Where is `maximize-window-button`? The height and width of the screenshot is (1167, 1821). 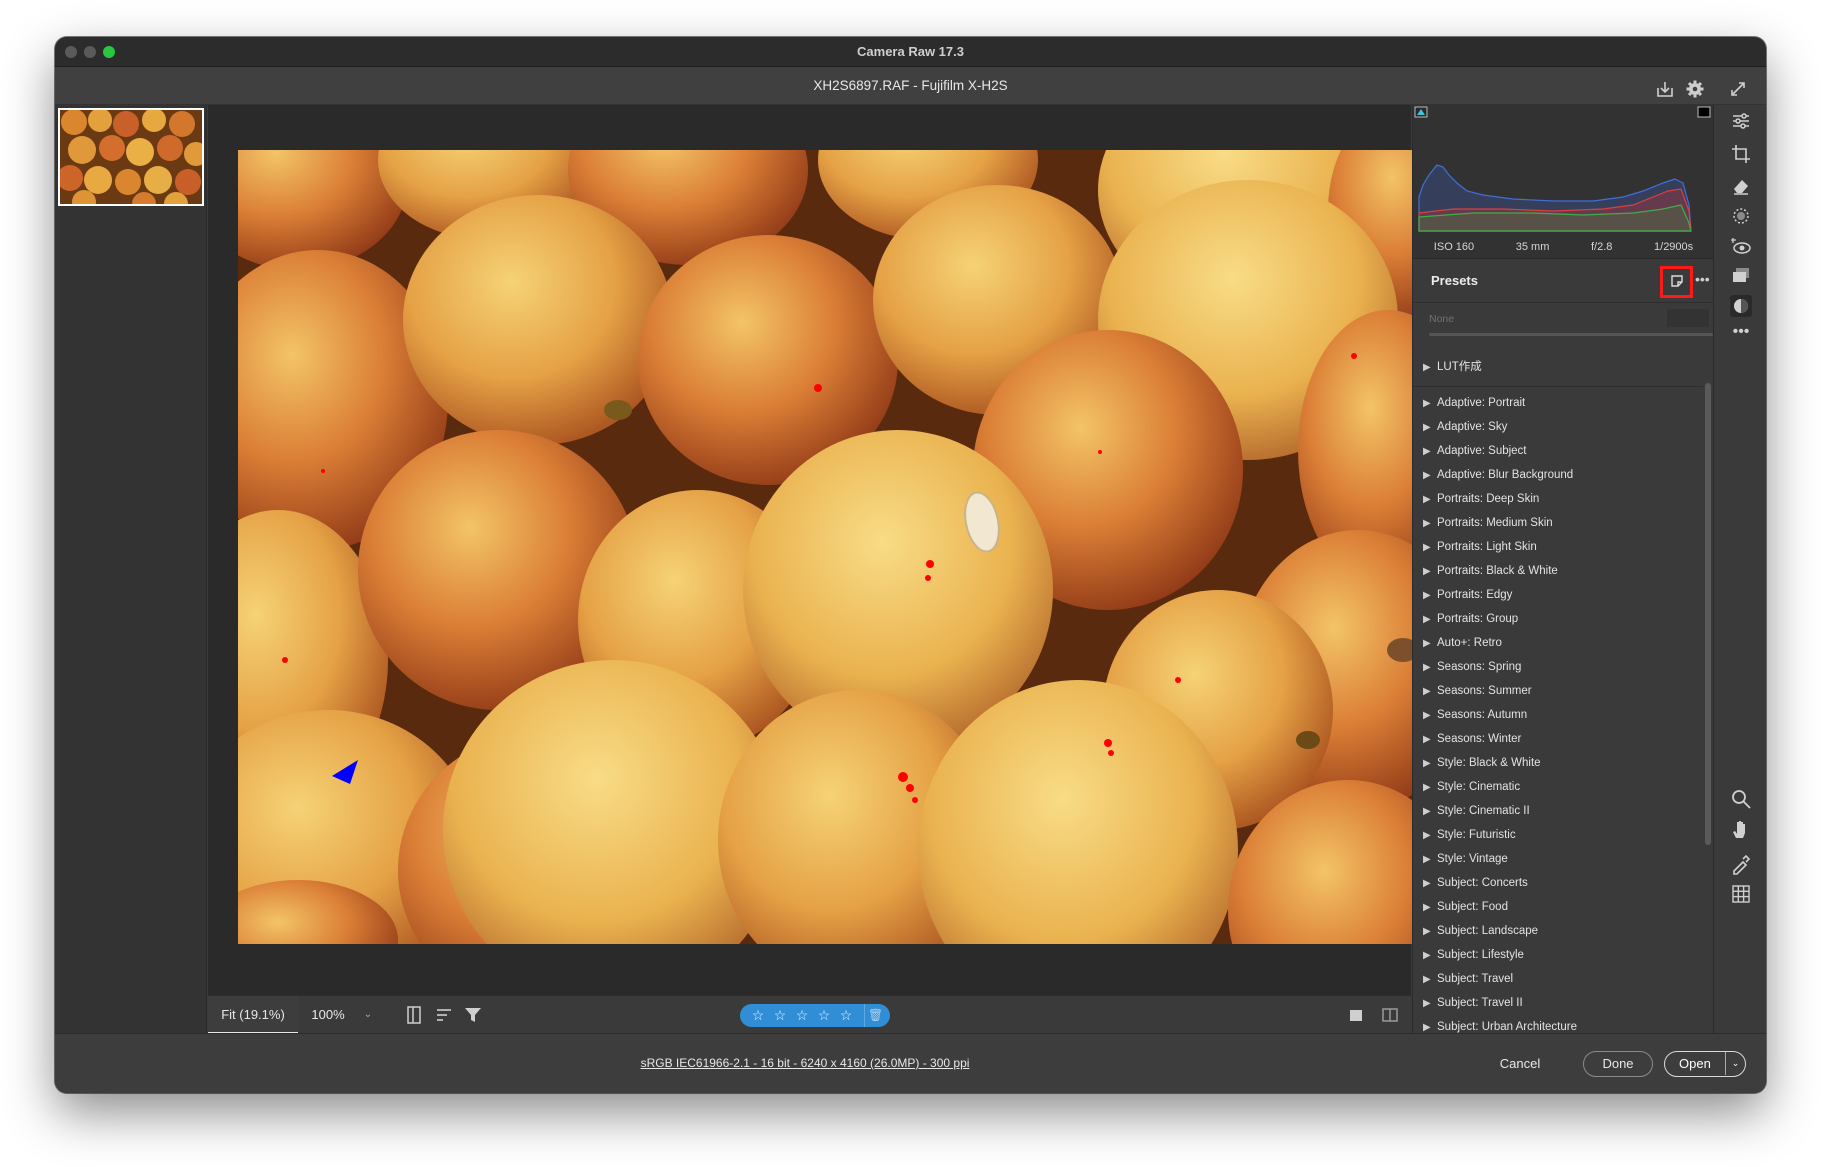
maximize-window-button is located at coordinates (109, 52).